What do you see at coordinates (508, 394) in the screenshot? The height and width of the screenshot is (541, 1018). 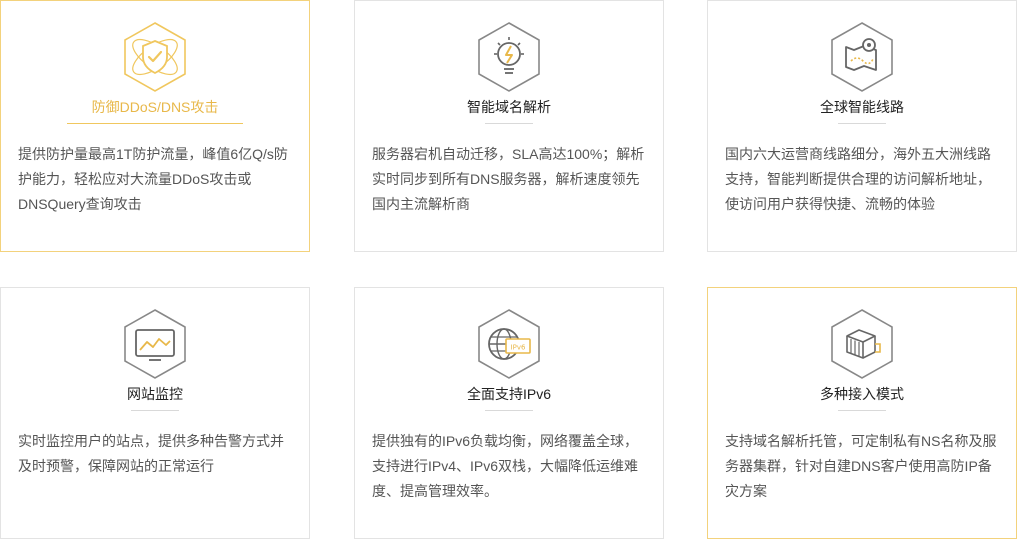 I see `feature-title: 全面支持IPv6` at bounding box center [508, 394].